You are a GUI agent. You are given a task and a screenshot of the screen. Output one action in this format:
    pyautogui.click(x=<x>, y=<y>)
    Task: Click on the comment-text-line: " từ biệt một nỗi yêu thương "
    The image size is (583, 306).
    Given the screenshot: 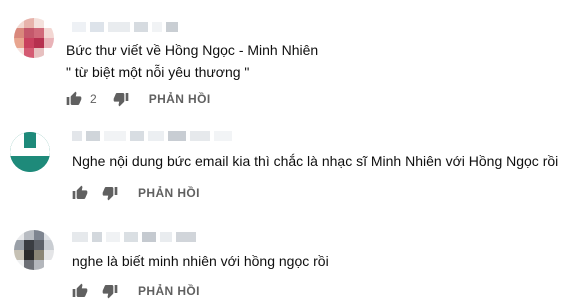 What is the action you would take?
    pyautogui.click(x=158, y=72)
    